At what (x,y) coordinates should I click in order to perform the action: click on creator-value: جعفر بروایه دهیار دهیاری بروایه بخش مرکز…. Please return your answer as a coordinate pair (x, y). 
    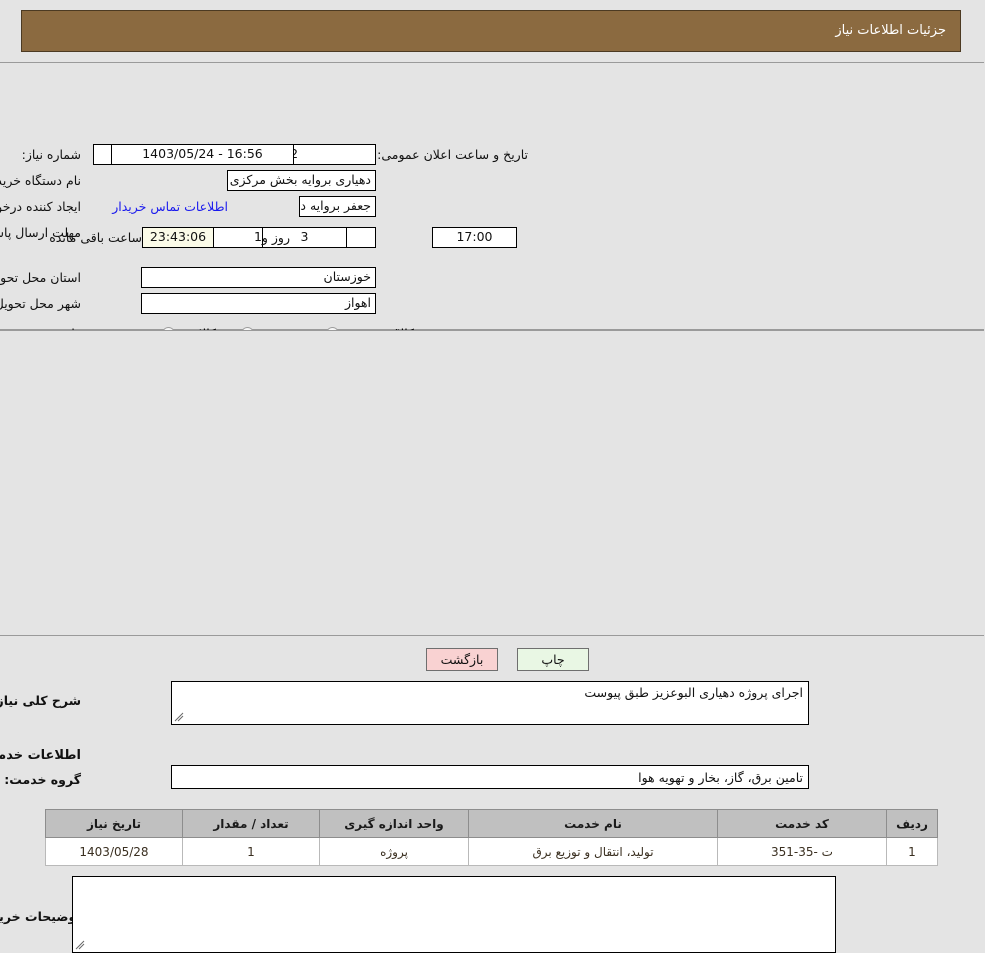
    Looking at the image, I should click on (338, 206).